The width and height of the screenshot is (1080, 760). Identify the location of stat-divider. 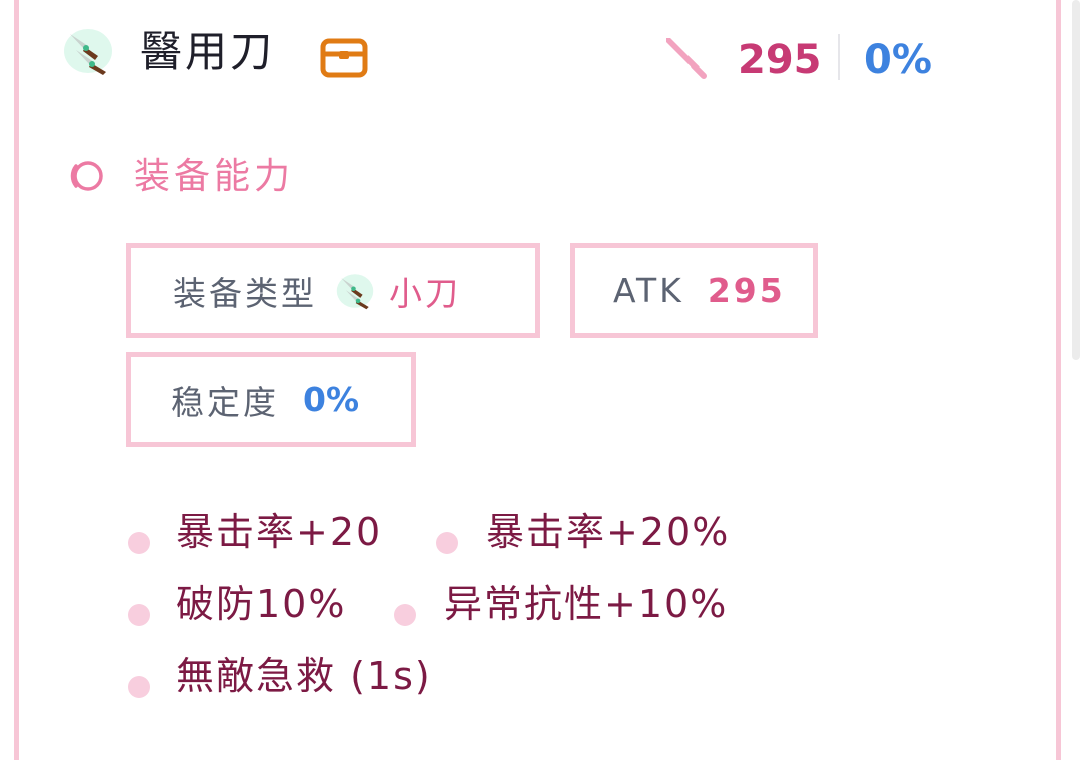
(839, 57).